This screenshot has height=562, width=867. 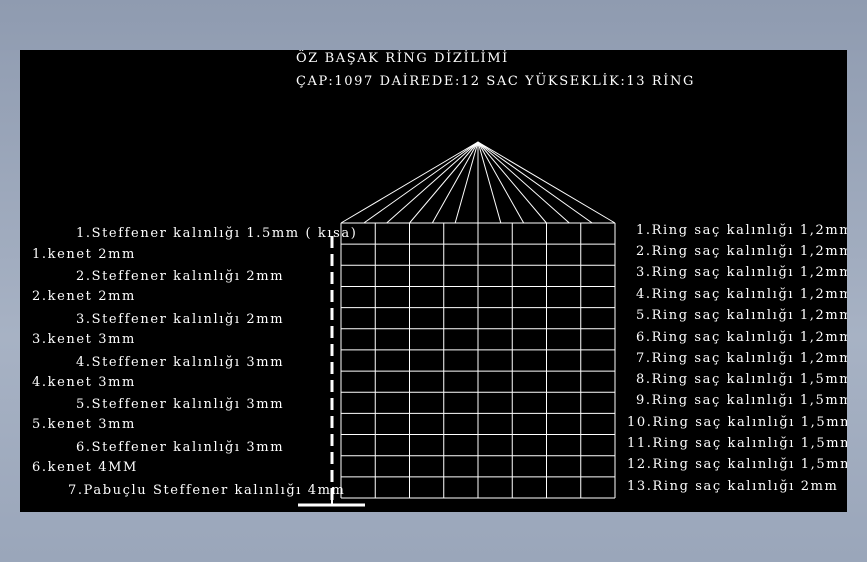 I want to click on left-label-5: 3.Steffener kalınlığı 2mm, so click(x=180, y=319).